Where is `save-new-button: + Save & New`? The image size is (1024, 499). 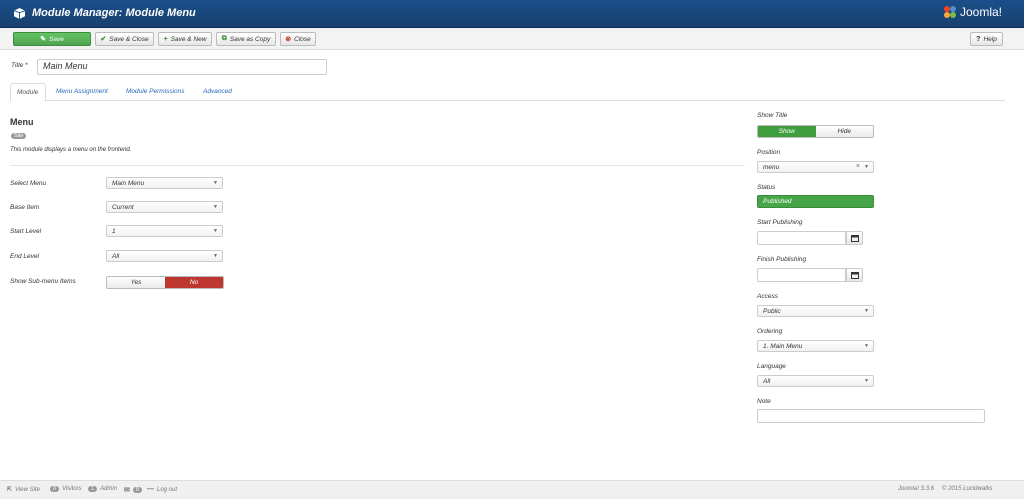
save-new-button: + Save & New is located at coordinates (185, 39).